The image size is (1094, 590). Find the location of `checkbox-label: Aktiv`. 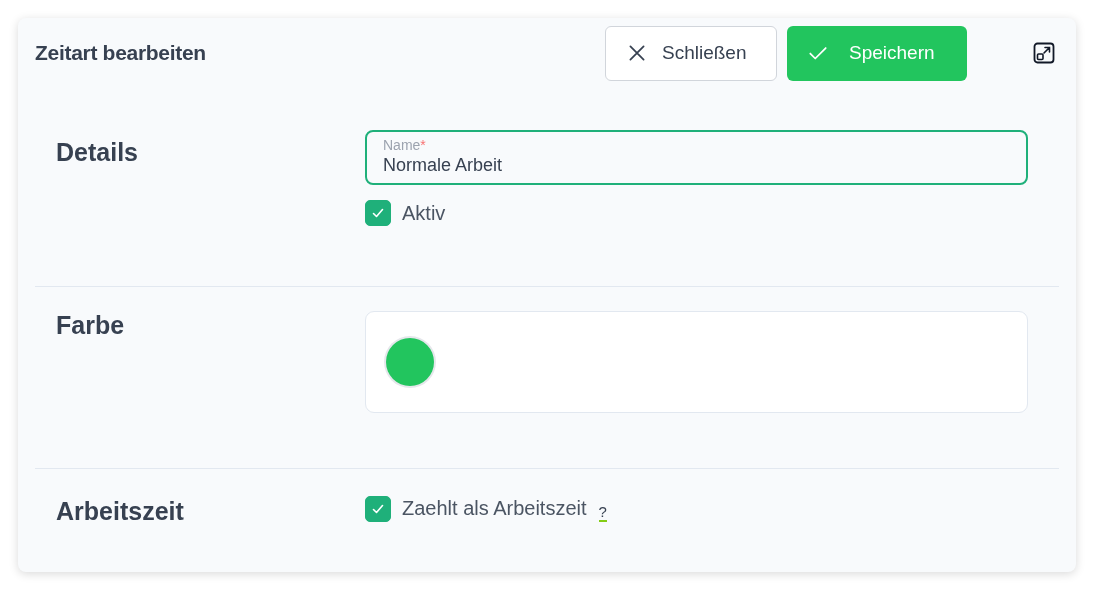

checkbox-label: Aktiv is located at coordinates (424, 213).